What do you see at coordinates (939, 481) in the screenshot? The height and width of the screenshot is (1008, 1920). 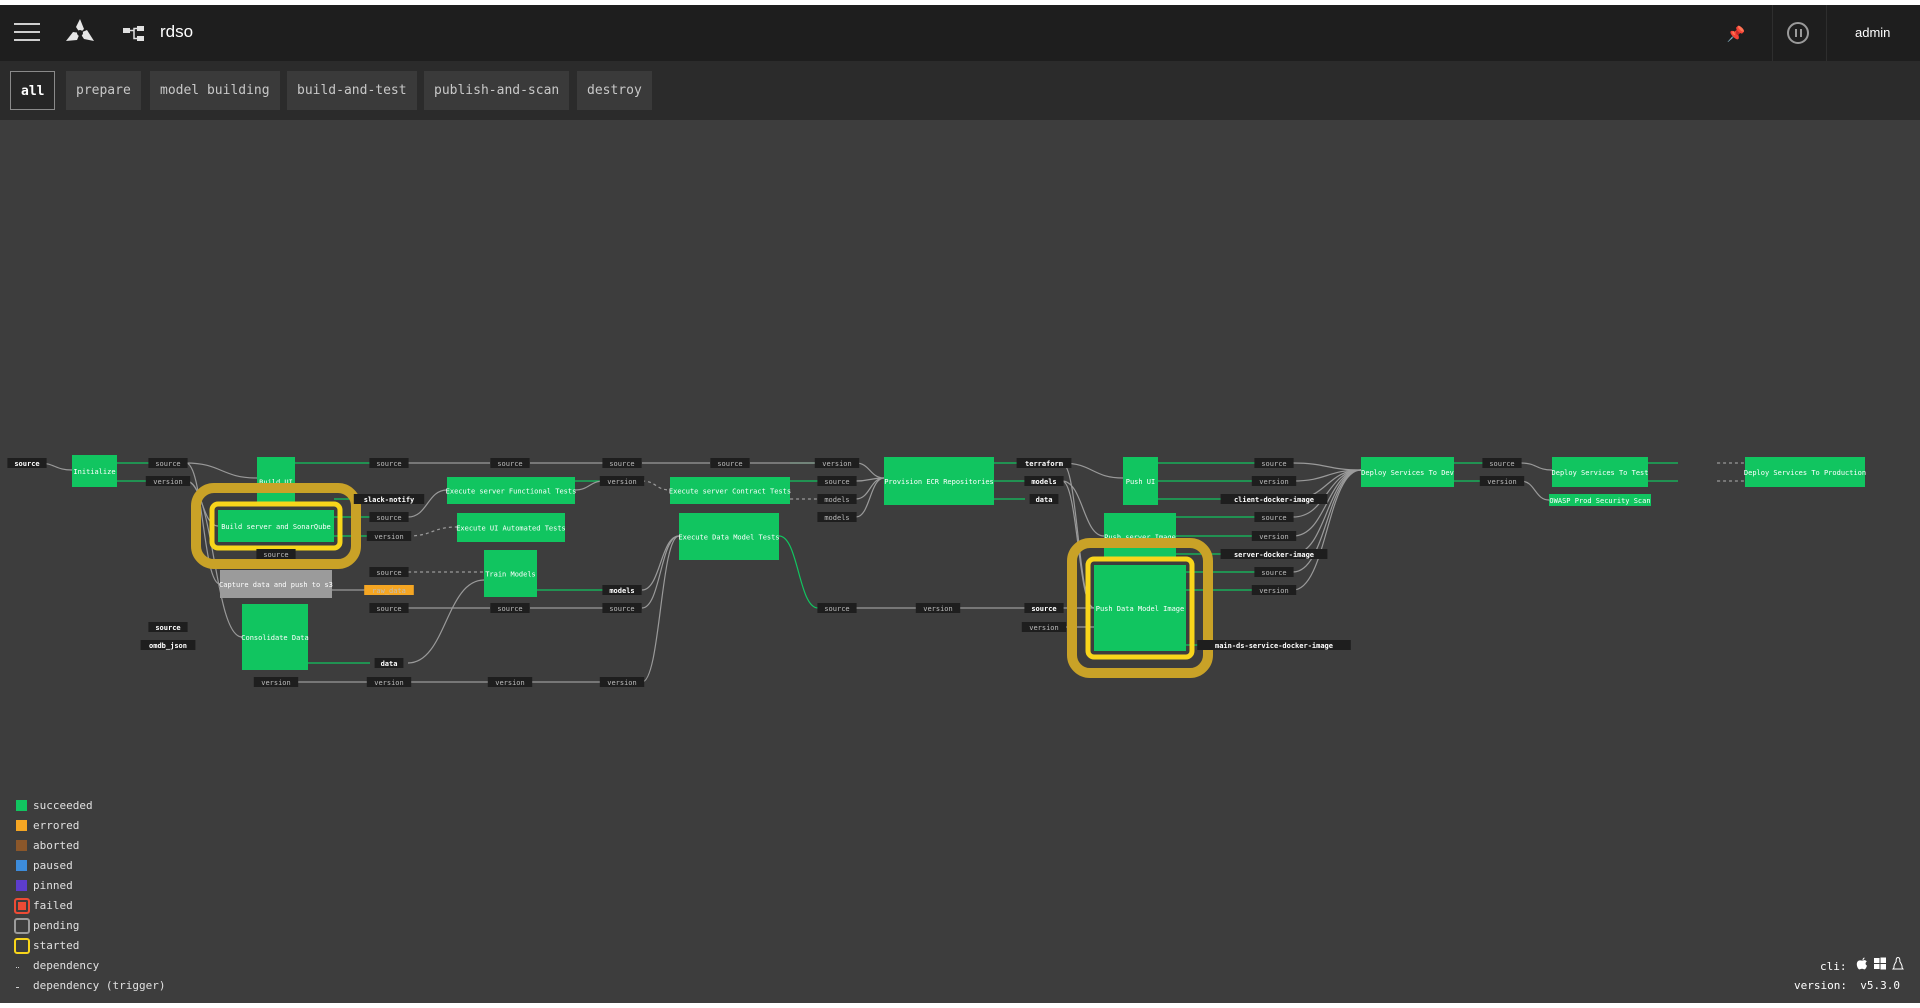 I see `job-provision: Provision ECR Repositories` at bounding box center [939, 481].